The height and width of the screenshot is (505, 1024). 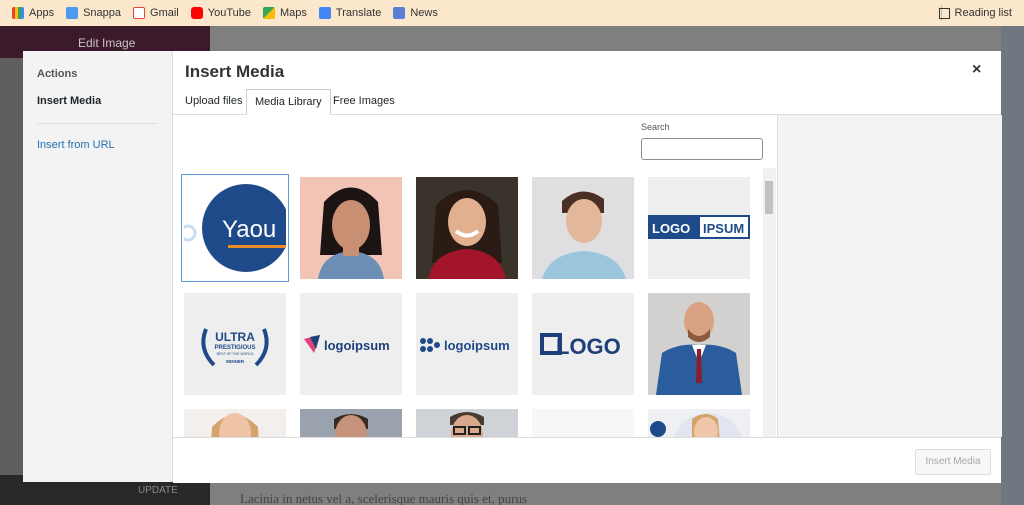 I want to click on bookmark-label: Gmail, so click(x=164, y=13).